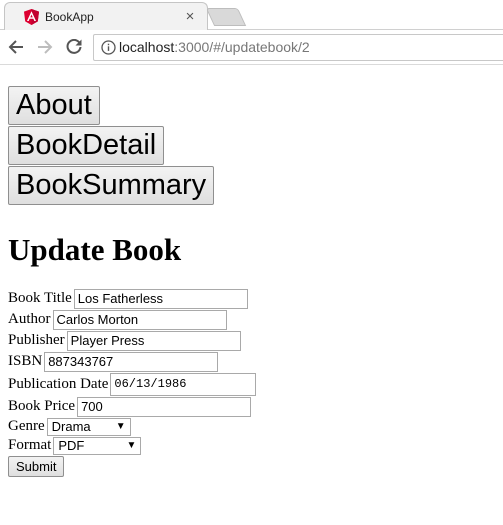 This screenshot has height=525, width=503. I want to click on info-icon, so click(108, 47).